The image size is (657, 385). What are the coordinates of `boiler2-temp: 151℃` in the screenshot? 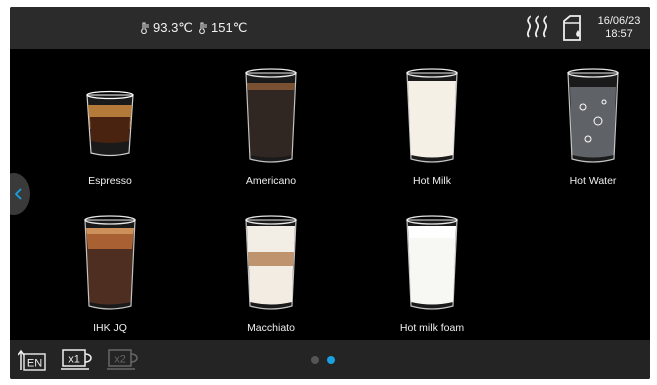 It's located at (221, 28).